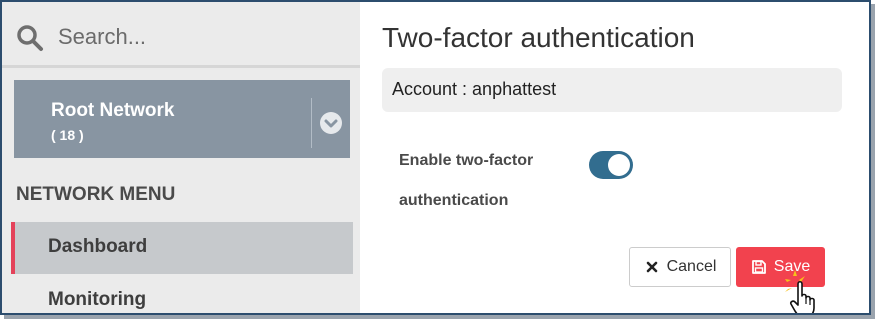 The height and width of the screenshot is (319, 875). I want to click on hand-pointer-icon, so click(800, 291).